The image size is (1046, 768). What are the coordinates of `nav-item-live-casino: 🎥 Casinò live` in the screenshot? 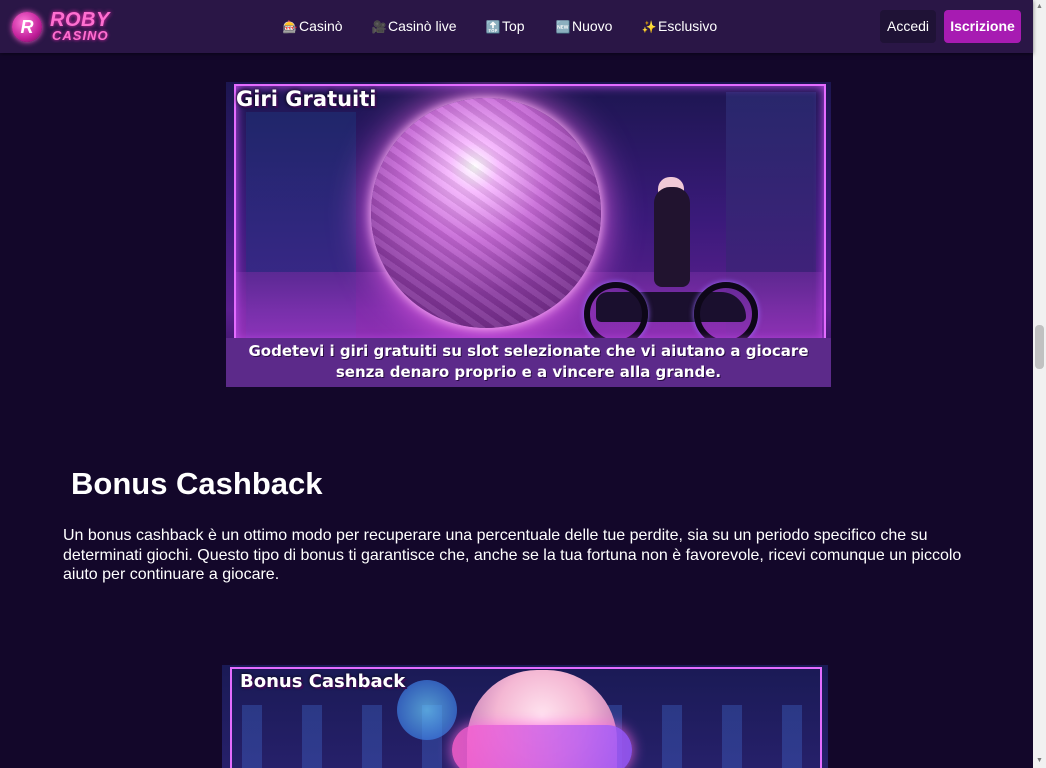 It's located at (414, 26).